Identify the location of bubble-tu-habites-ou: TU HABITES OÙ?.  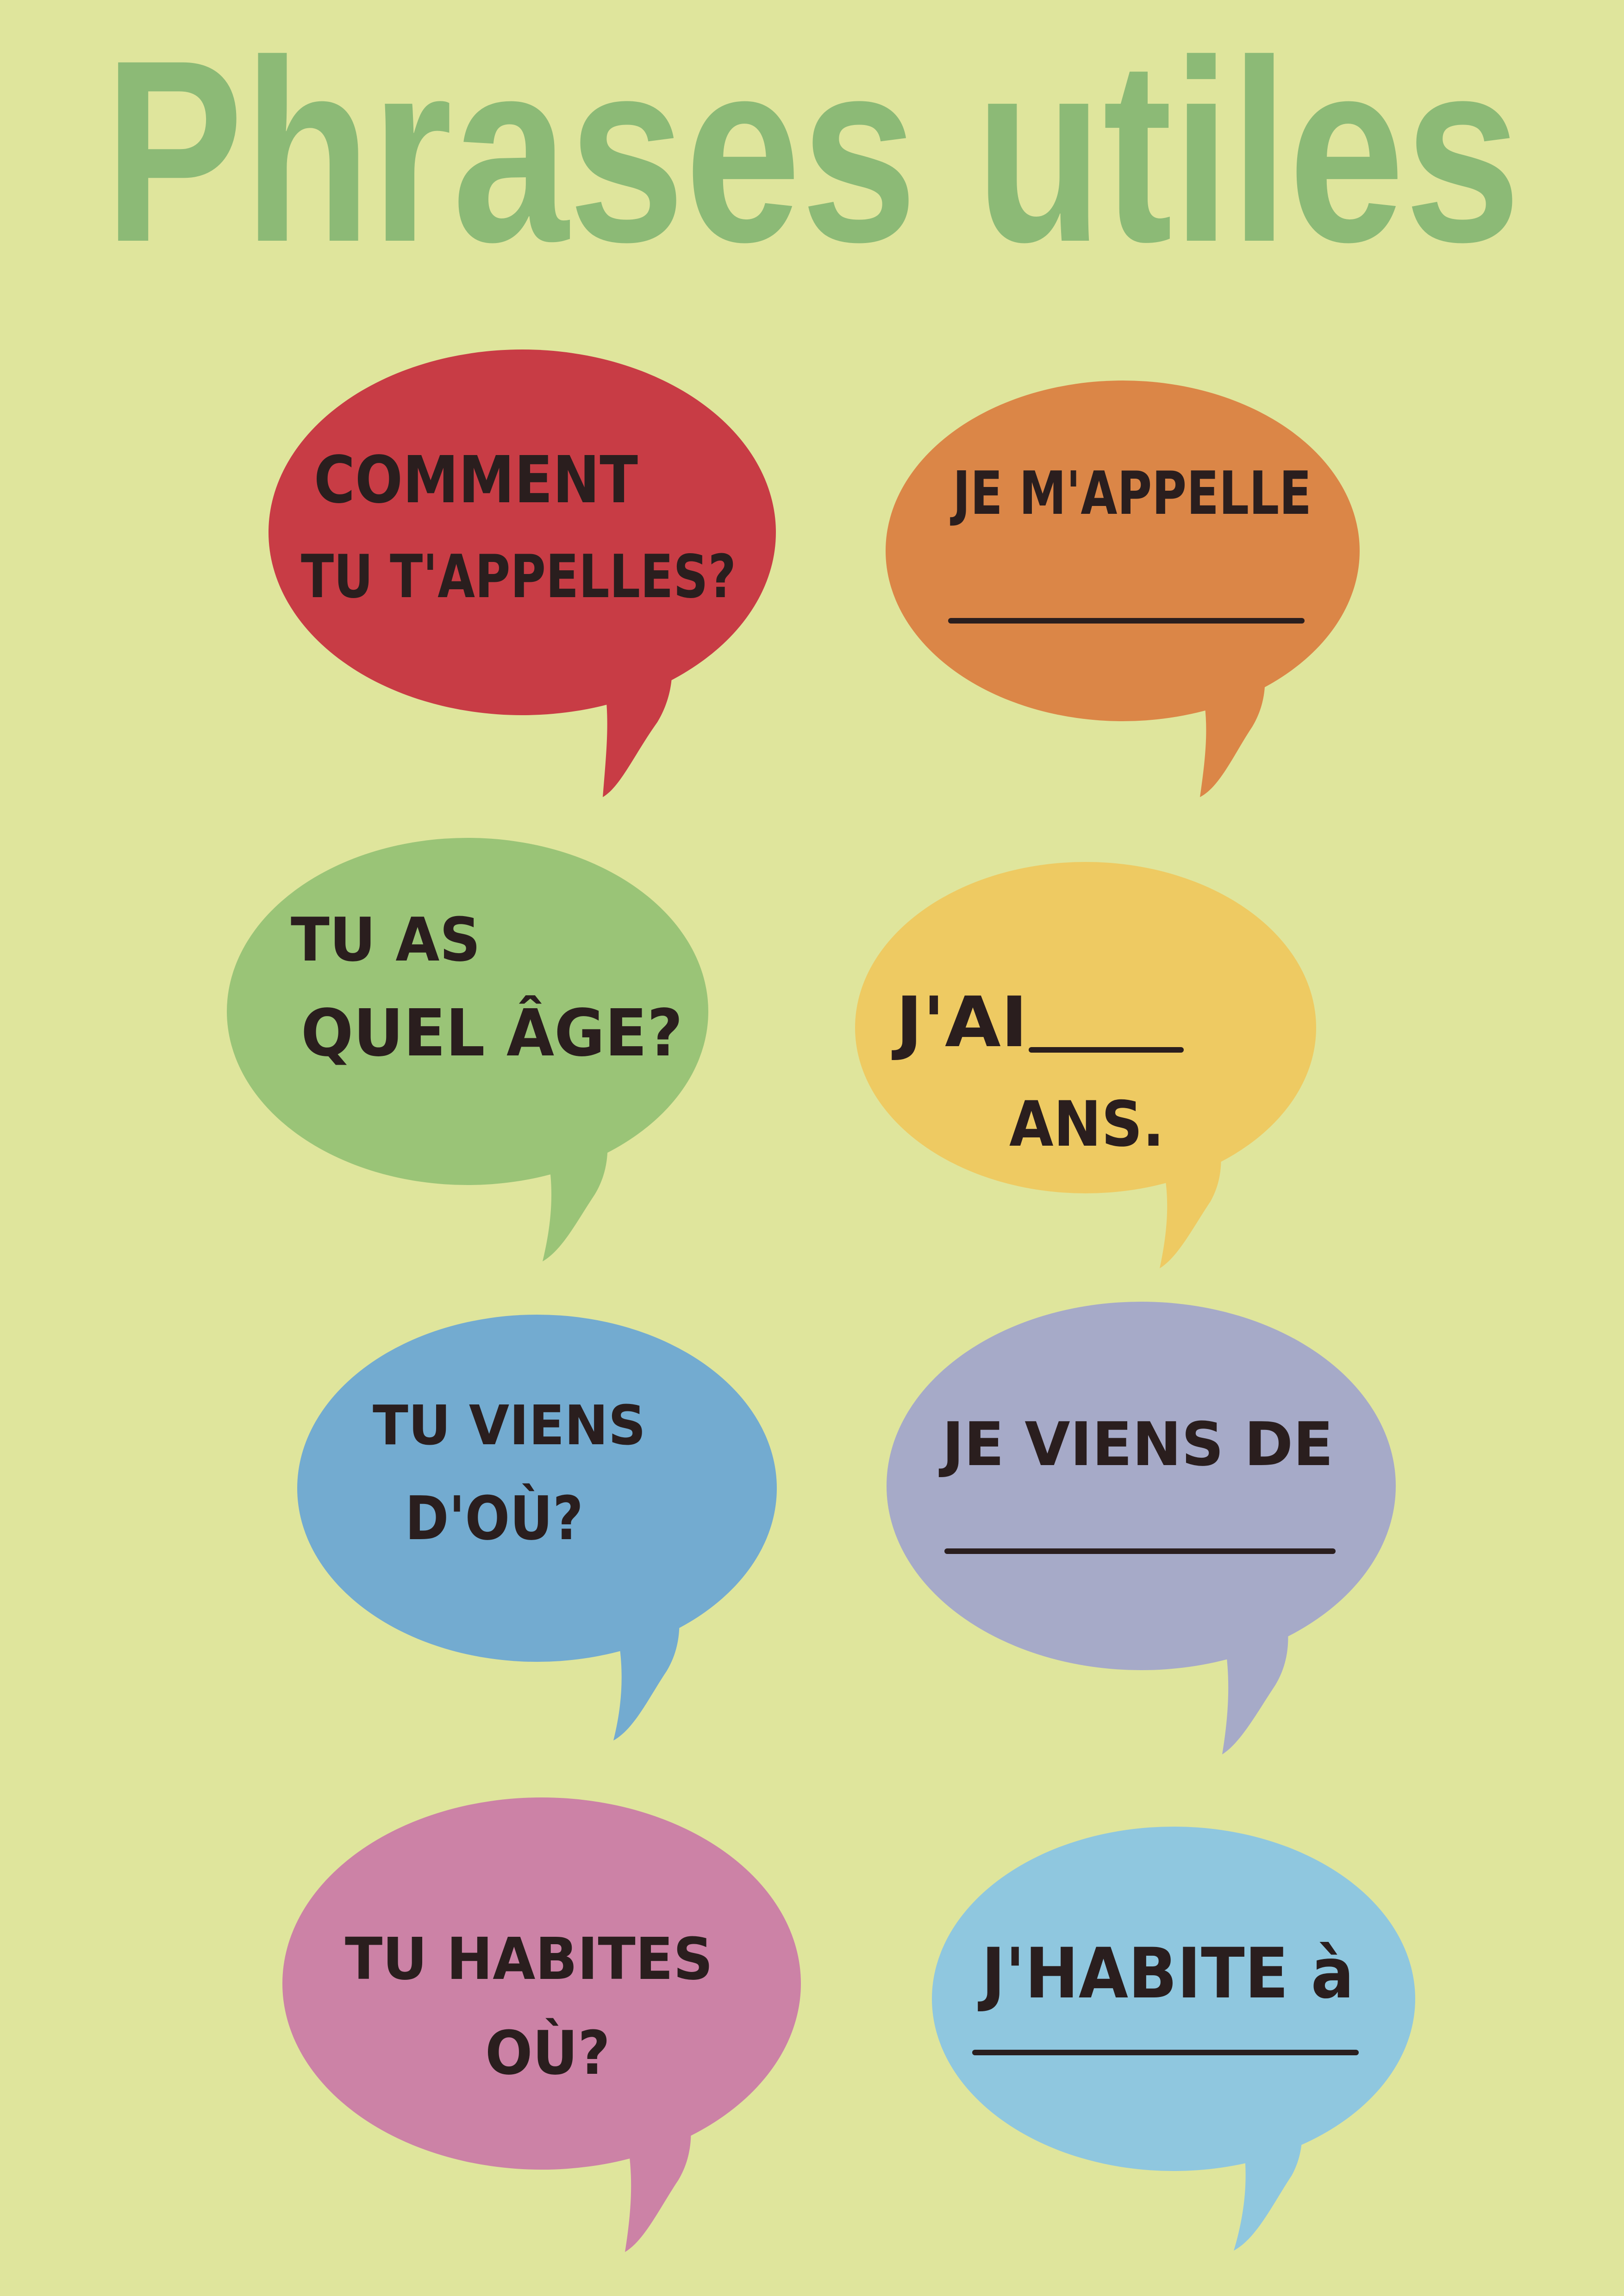
(541, 2024).